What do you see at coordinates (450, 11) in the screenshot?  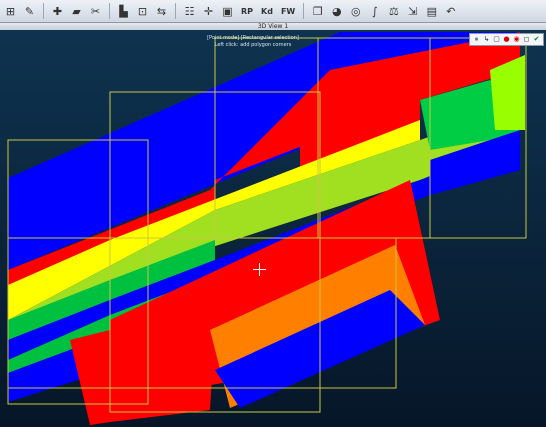 I see `back-icon: ↶` at bounding box center [450, 11].